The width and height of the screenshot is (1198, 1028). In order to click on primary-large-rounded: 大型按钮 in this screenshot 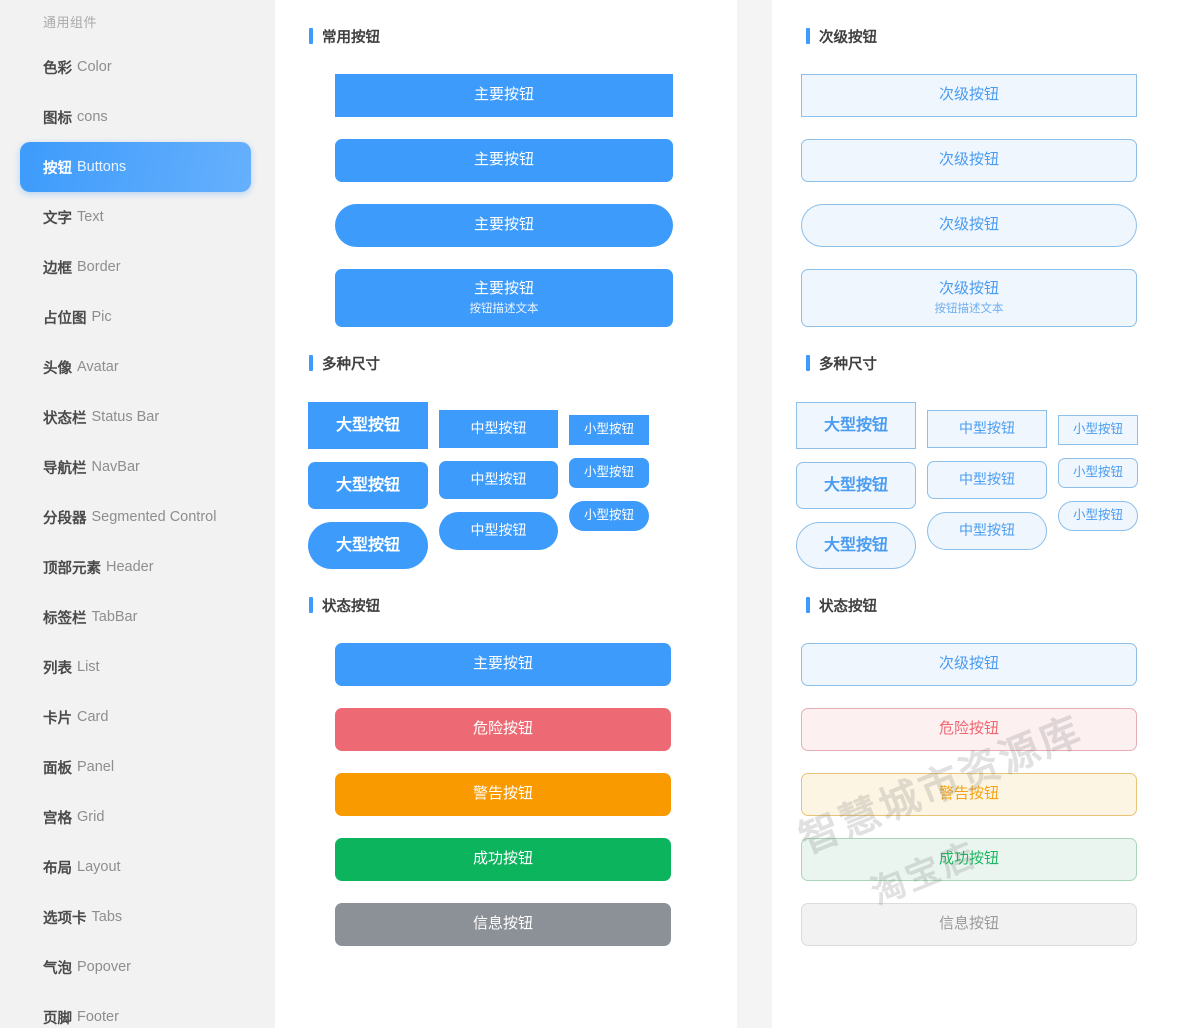, I will do `click(368, 485)`.